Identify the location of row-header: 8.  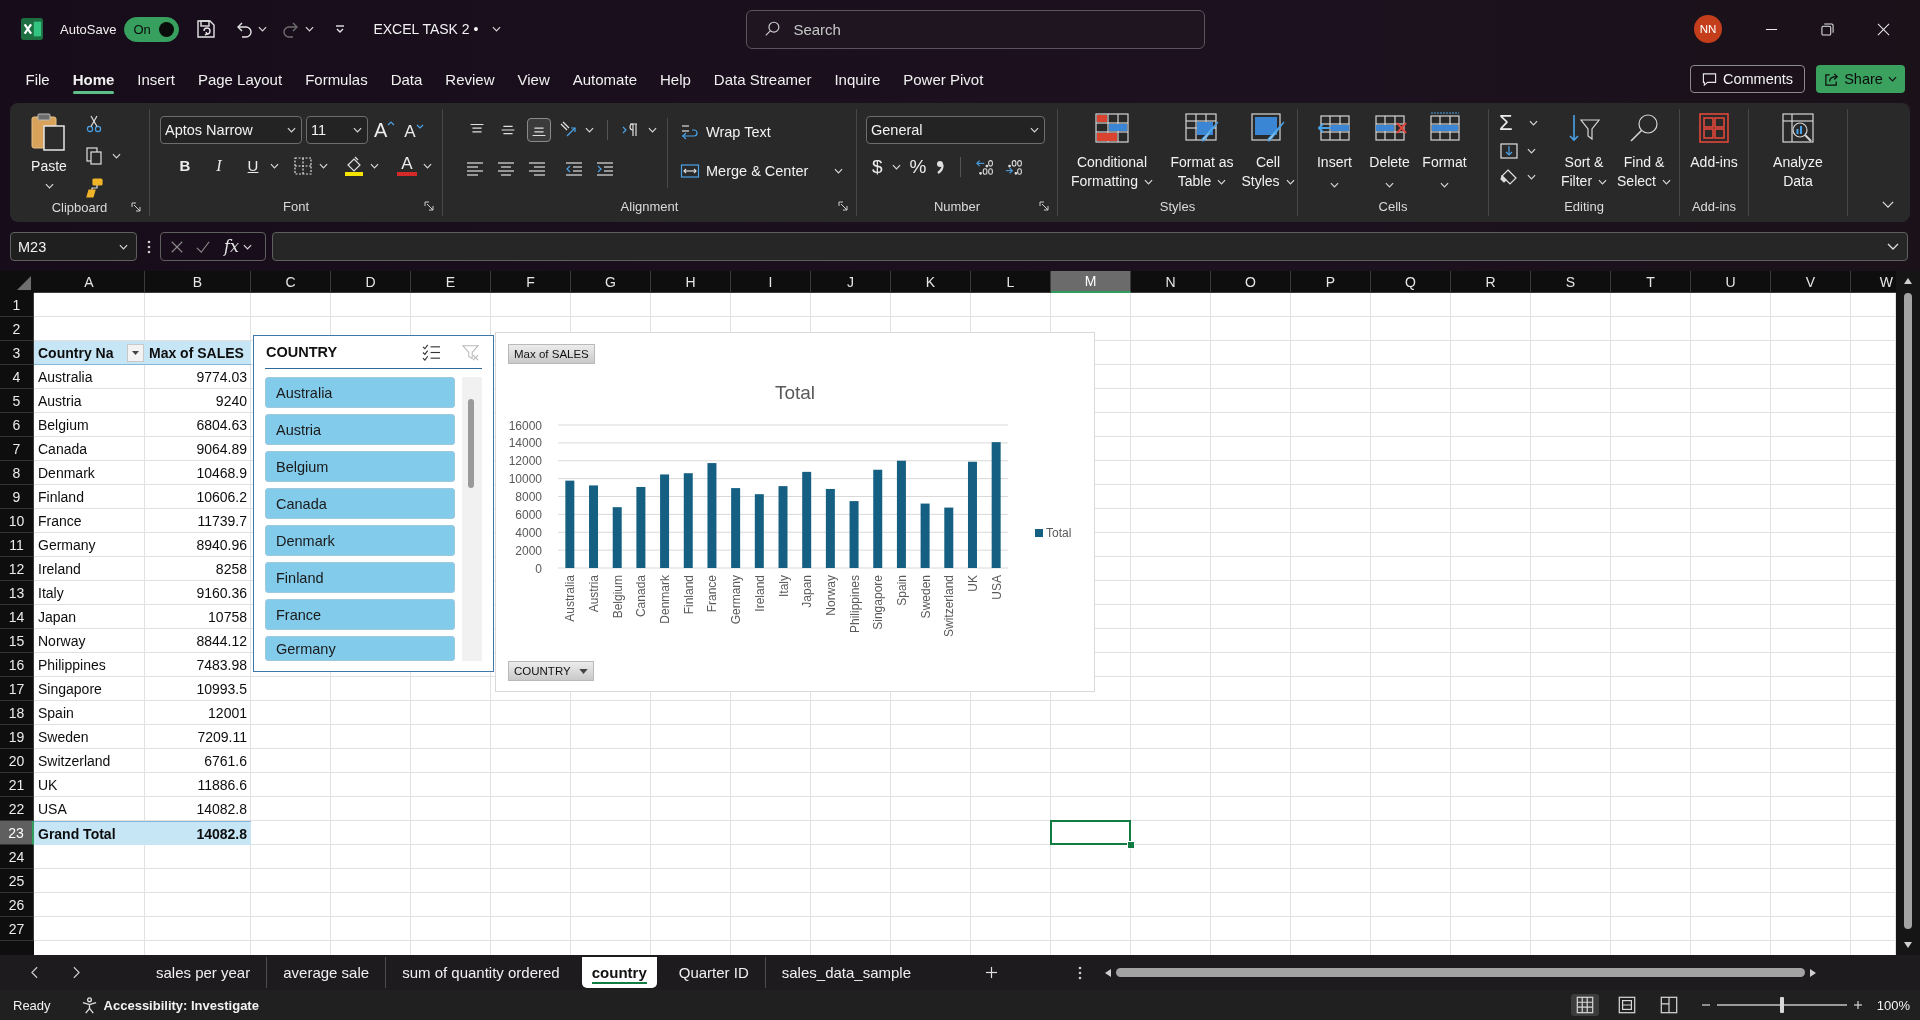
(17, 473).